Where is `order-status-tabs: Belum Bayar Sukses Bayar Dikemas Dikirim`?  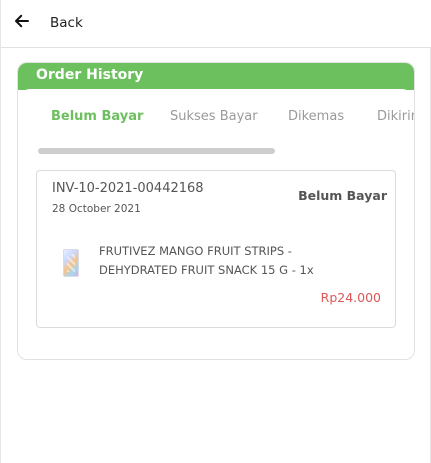
order-status-tabs: Belum Bayar Sukses Bayar Dikemas Dikirim is located at coordinates (216, 120).